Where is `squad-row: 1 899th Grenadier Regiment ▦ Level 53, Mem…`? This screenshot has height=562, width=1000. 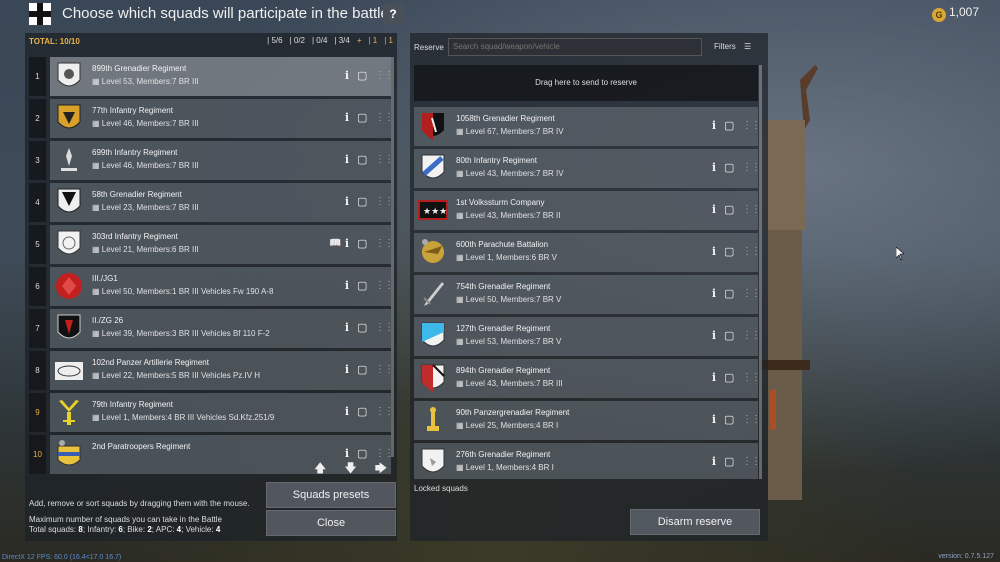
squad-row: 1 899th Grenadier Regiment ▦ Level 53, Mem… is located at coordinates (211, 76).